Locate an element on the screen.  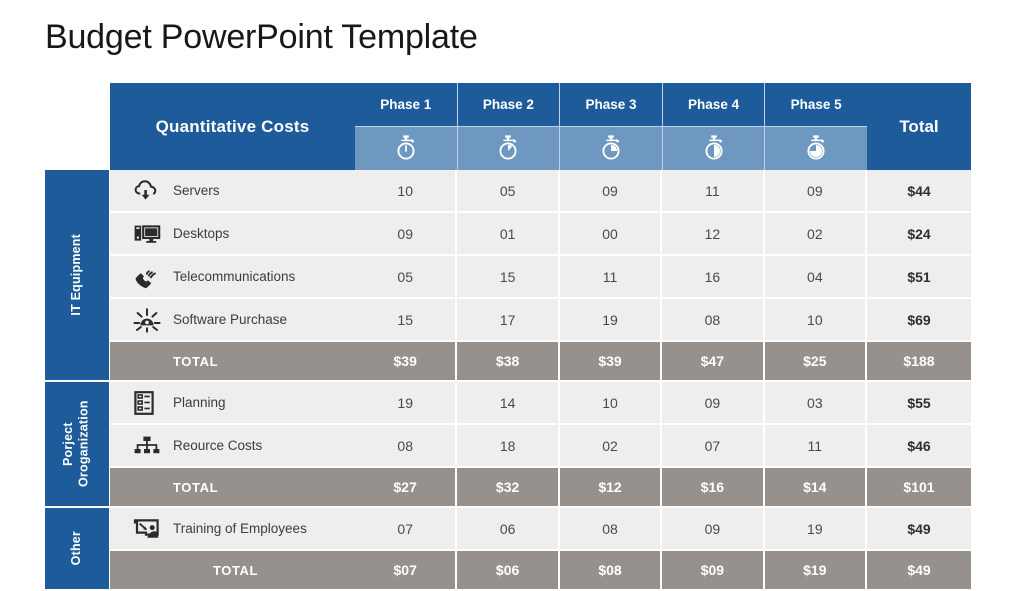
phase-column-5: Phase 5 is located at coordinates (816, 126).